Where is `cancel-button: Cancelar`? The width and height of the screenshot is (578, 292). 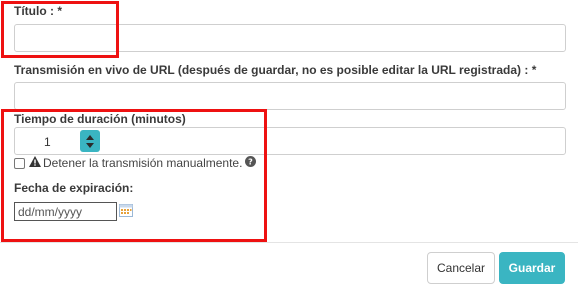 cancel-button: Cancelar is located at coordinates (461, 268).